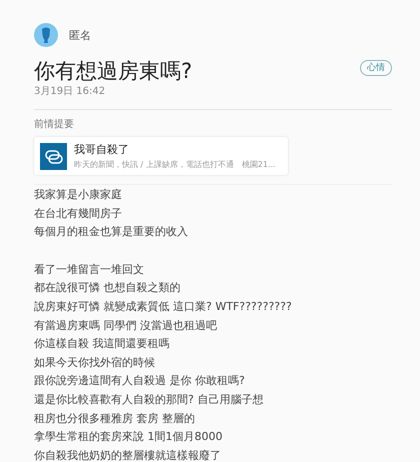  I want to click on body-text: 在台北有幾間房子, so click(78, 214).